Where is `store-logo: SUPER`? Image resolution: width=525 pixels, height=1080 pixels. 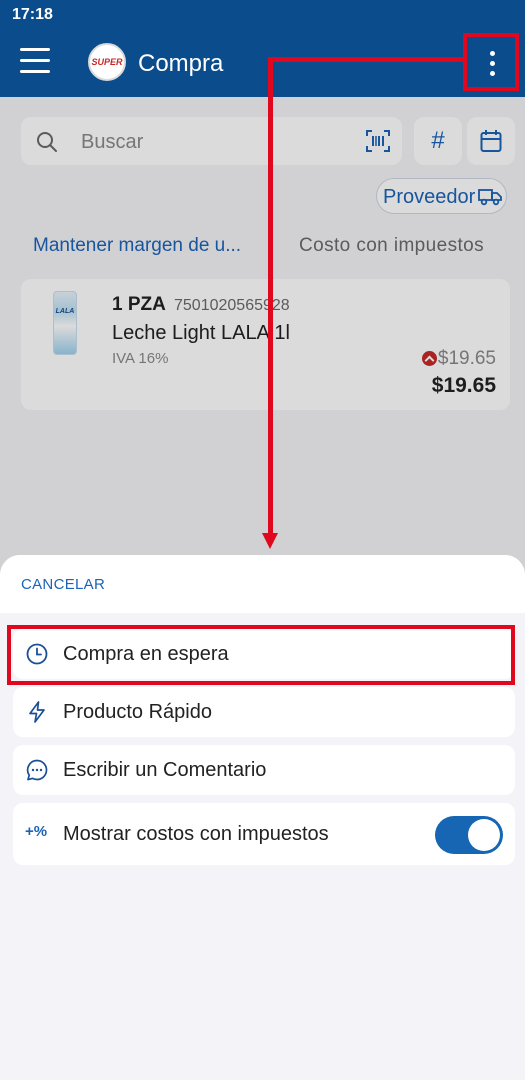 store-logo: SUPER is located at coordinates (107, 62).